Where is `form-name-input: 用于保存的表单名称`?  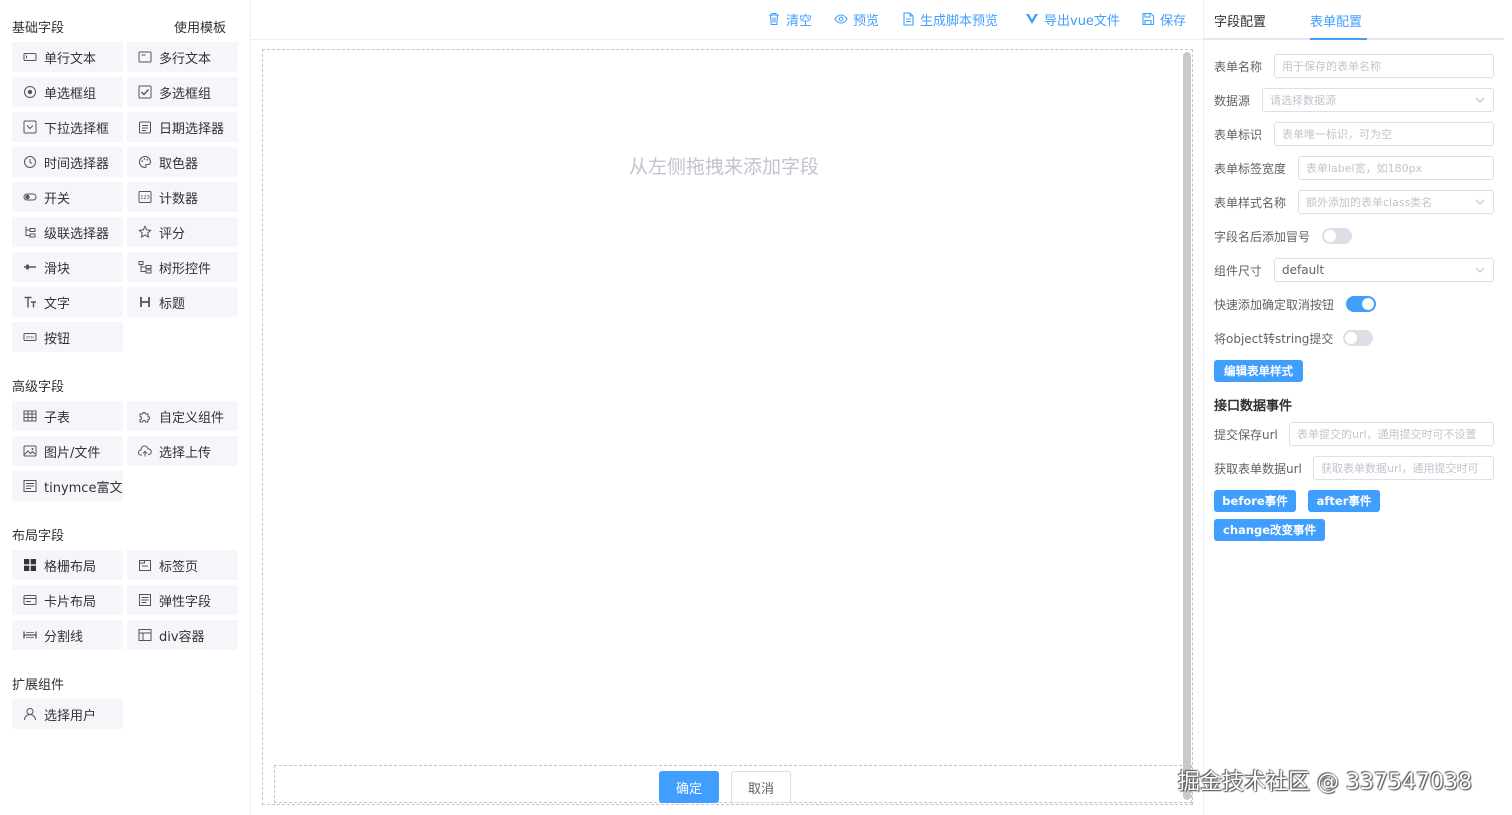 form-name-input: 用于保存的表单名称 is located at coordinates (1384, 66).